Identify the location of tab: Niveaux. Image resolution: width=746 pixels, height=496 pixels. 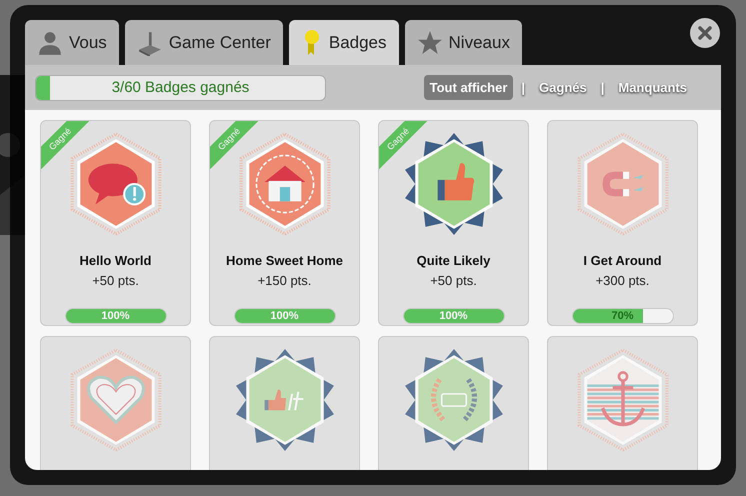
(463, 42).